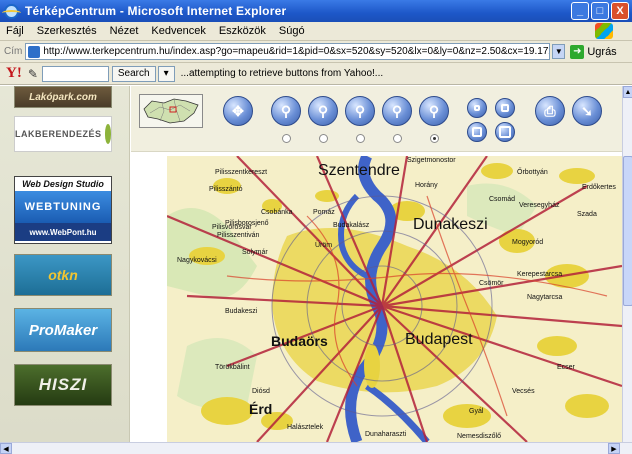 This screenshot has width=632, height=454. I want to click on maximize-button: □, so click(600, 11).